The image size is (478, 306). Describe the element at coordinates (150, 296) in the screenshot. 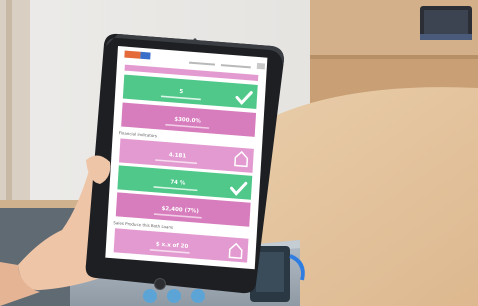

I see `button-dot` at that location.